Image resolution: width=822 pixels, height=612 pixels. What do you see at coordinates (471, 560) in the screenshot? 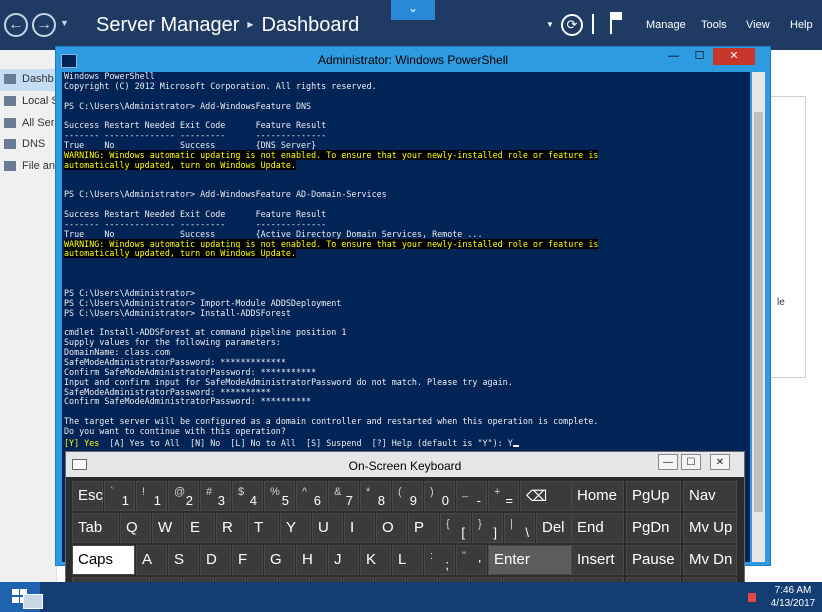
I see `key-symbol: " '` at bounding box center [471, 560].